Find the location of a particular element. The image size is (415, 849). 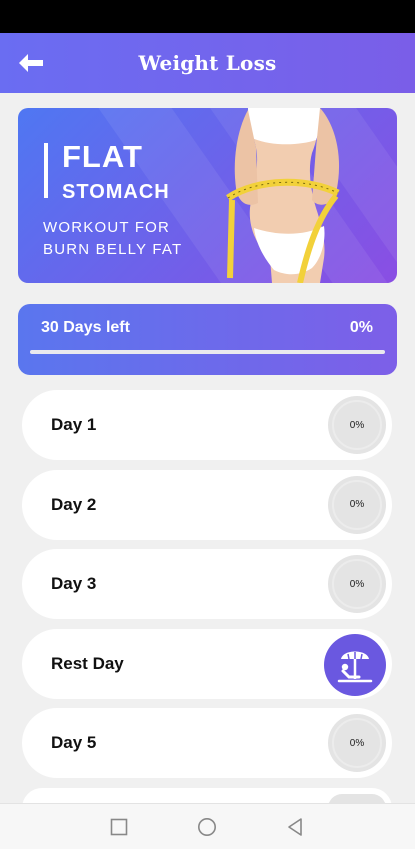

arrow-left-icon is located at coordinates (31, 63).